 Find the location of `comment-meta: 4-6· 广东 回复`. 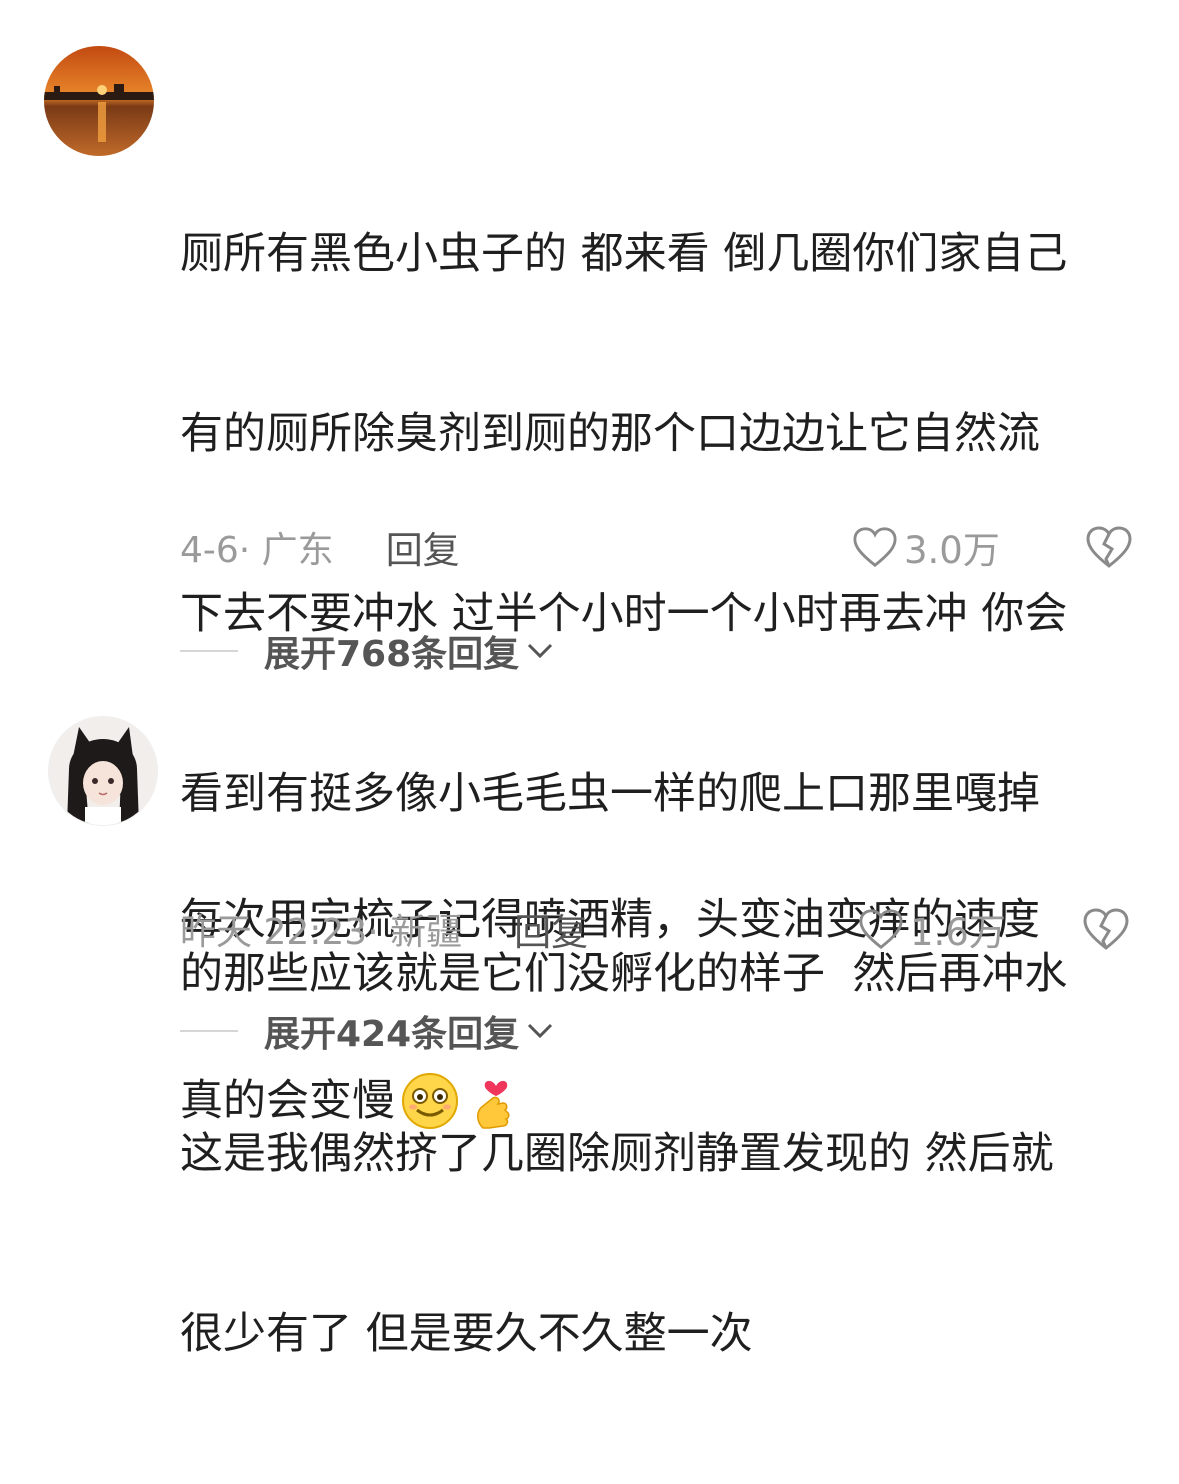

comment-meta: 4-6· 广东 回复 is located at coordinates (320, 548).